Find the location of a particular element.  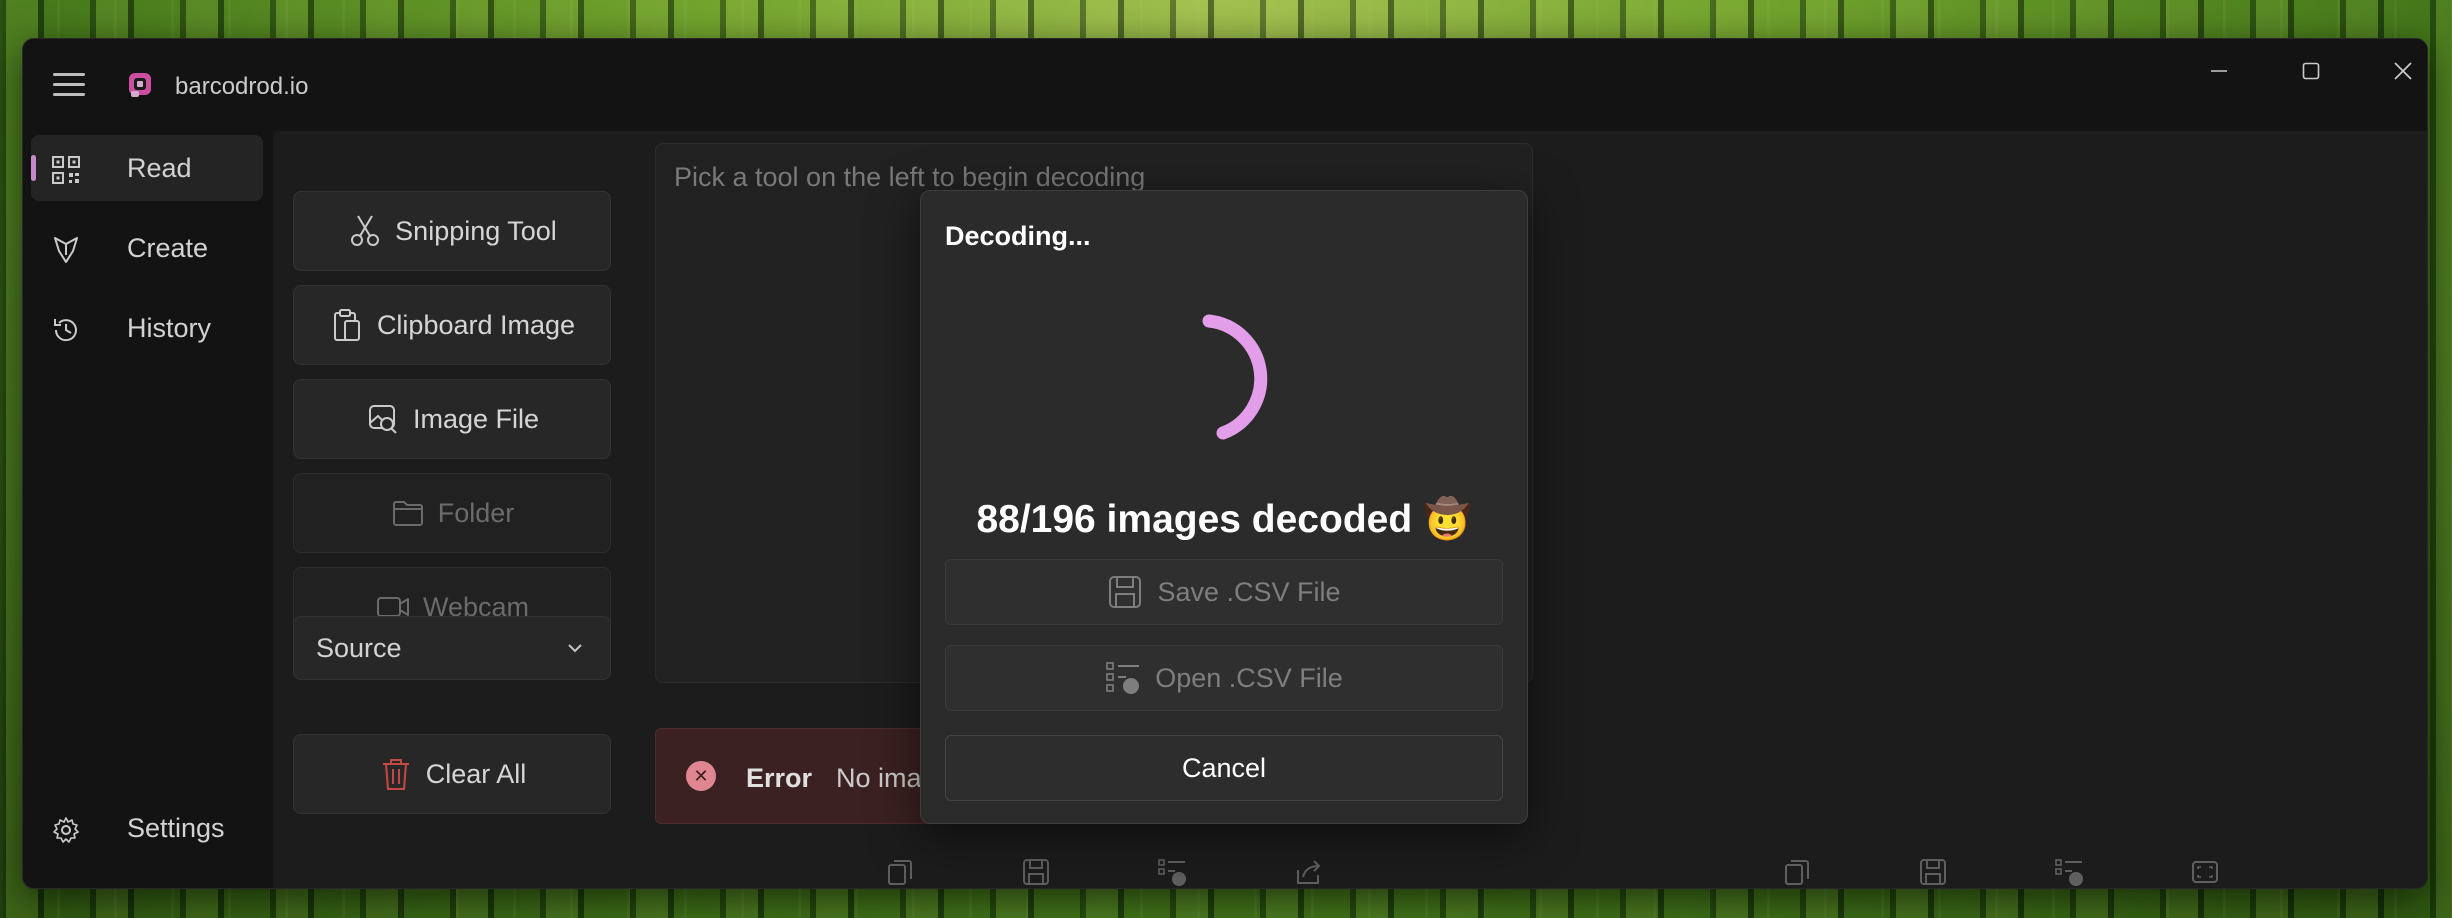

save-csv-label: Save .CSV File is located at coordinates (1249, 591).